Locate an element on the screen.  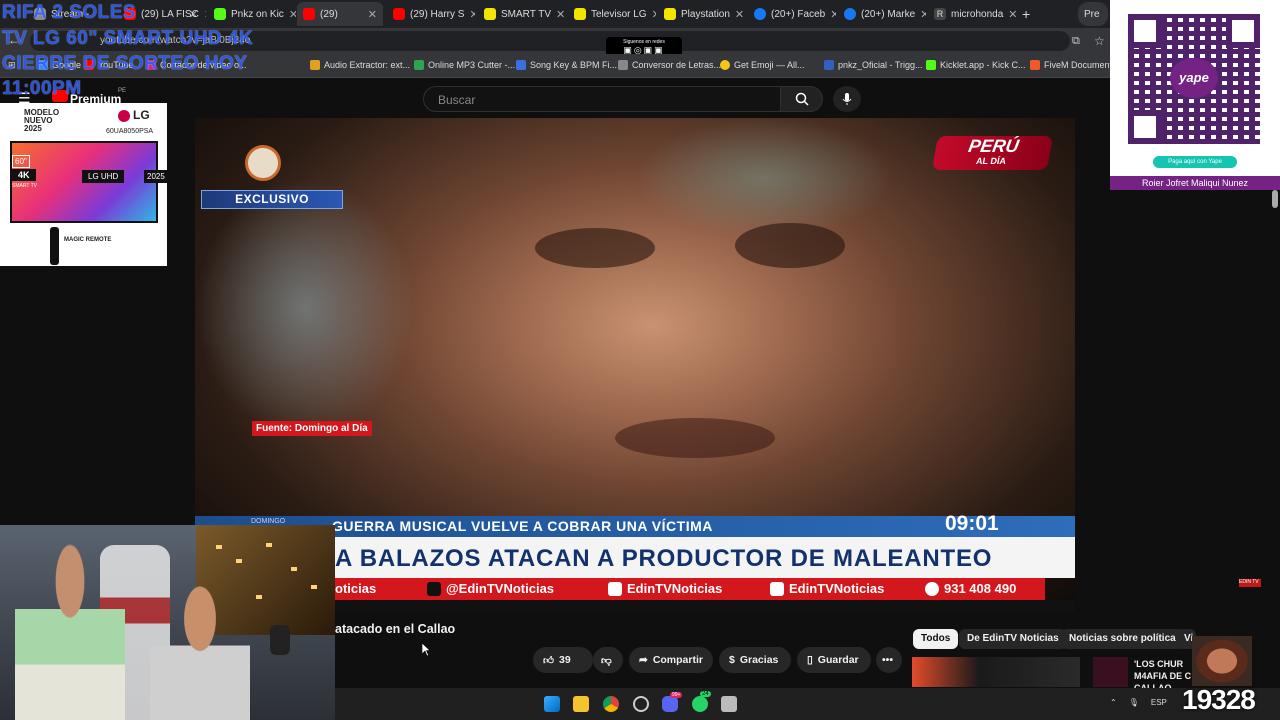
chevron-up-icon: ⌃ is located at coordinates (1113, 702).